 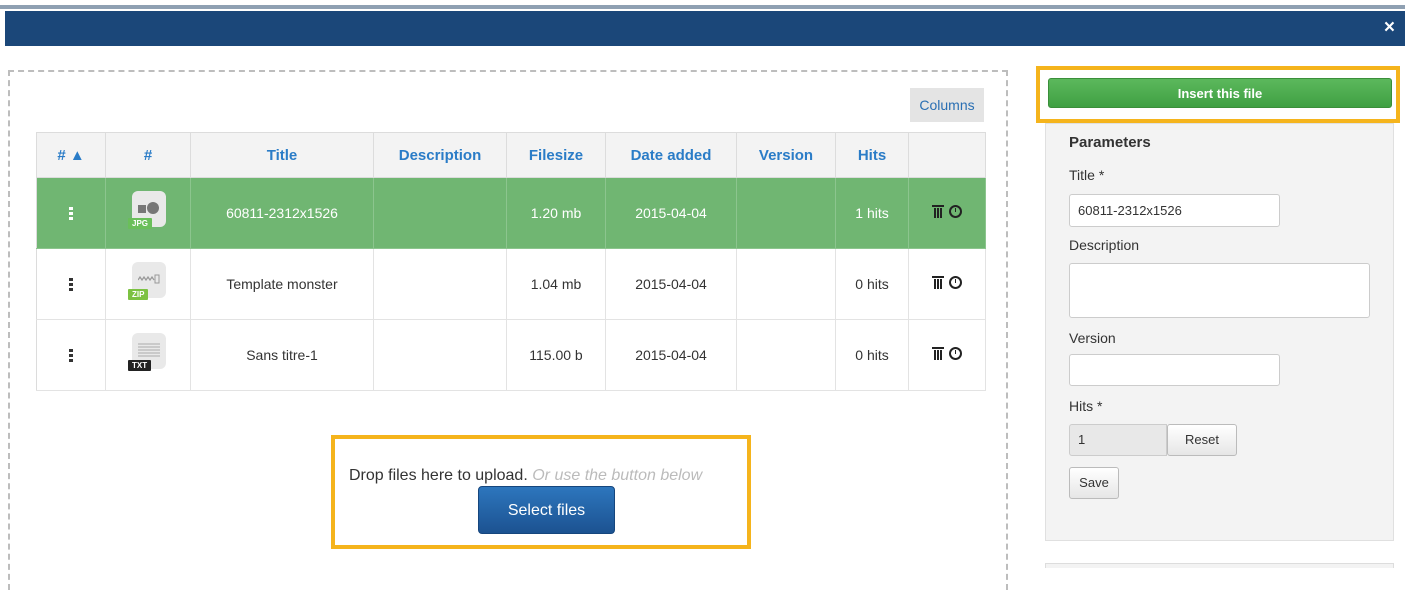 I want to click on col-version: Version, so click(x=786, y=155).